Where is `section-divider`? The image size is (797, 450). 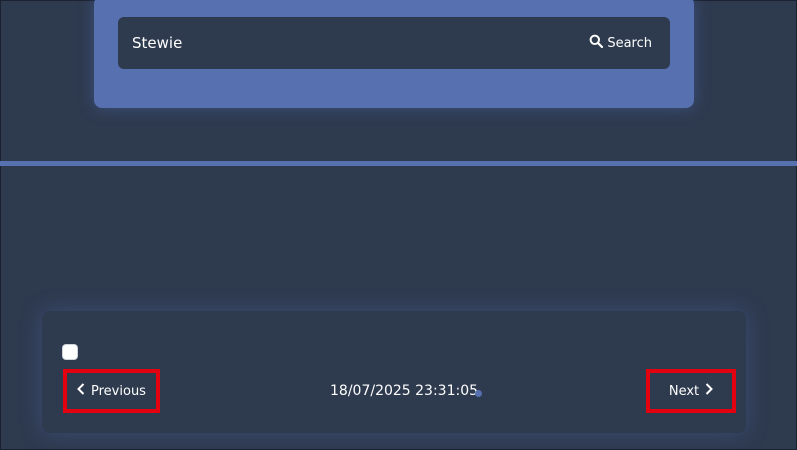 section-divider is located at coordinates (398, 163).